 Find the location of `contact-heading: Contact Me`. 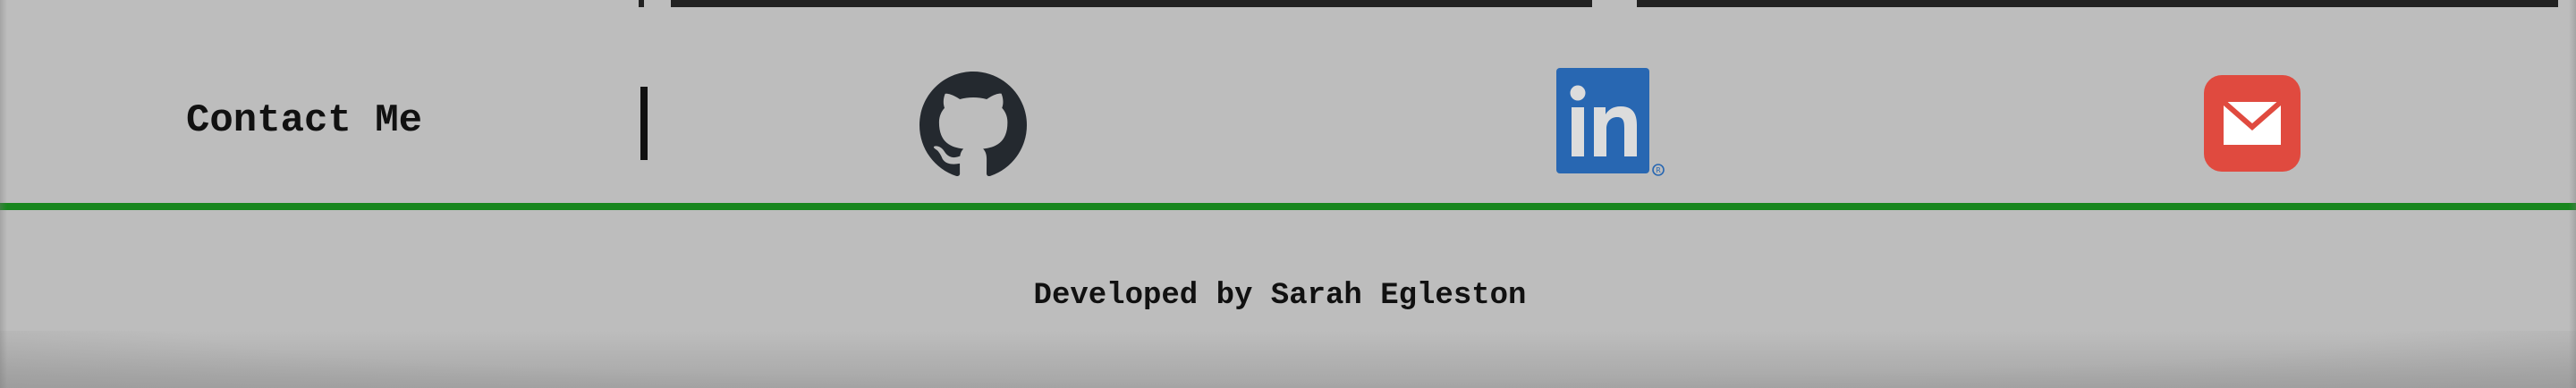

contact-heading: Contact Me is located at coordinates (304, 121).